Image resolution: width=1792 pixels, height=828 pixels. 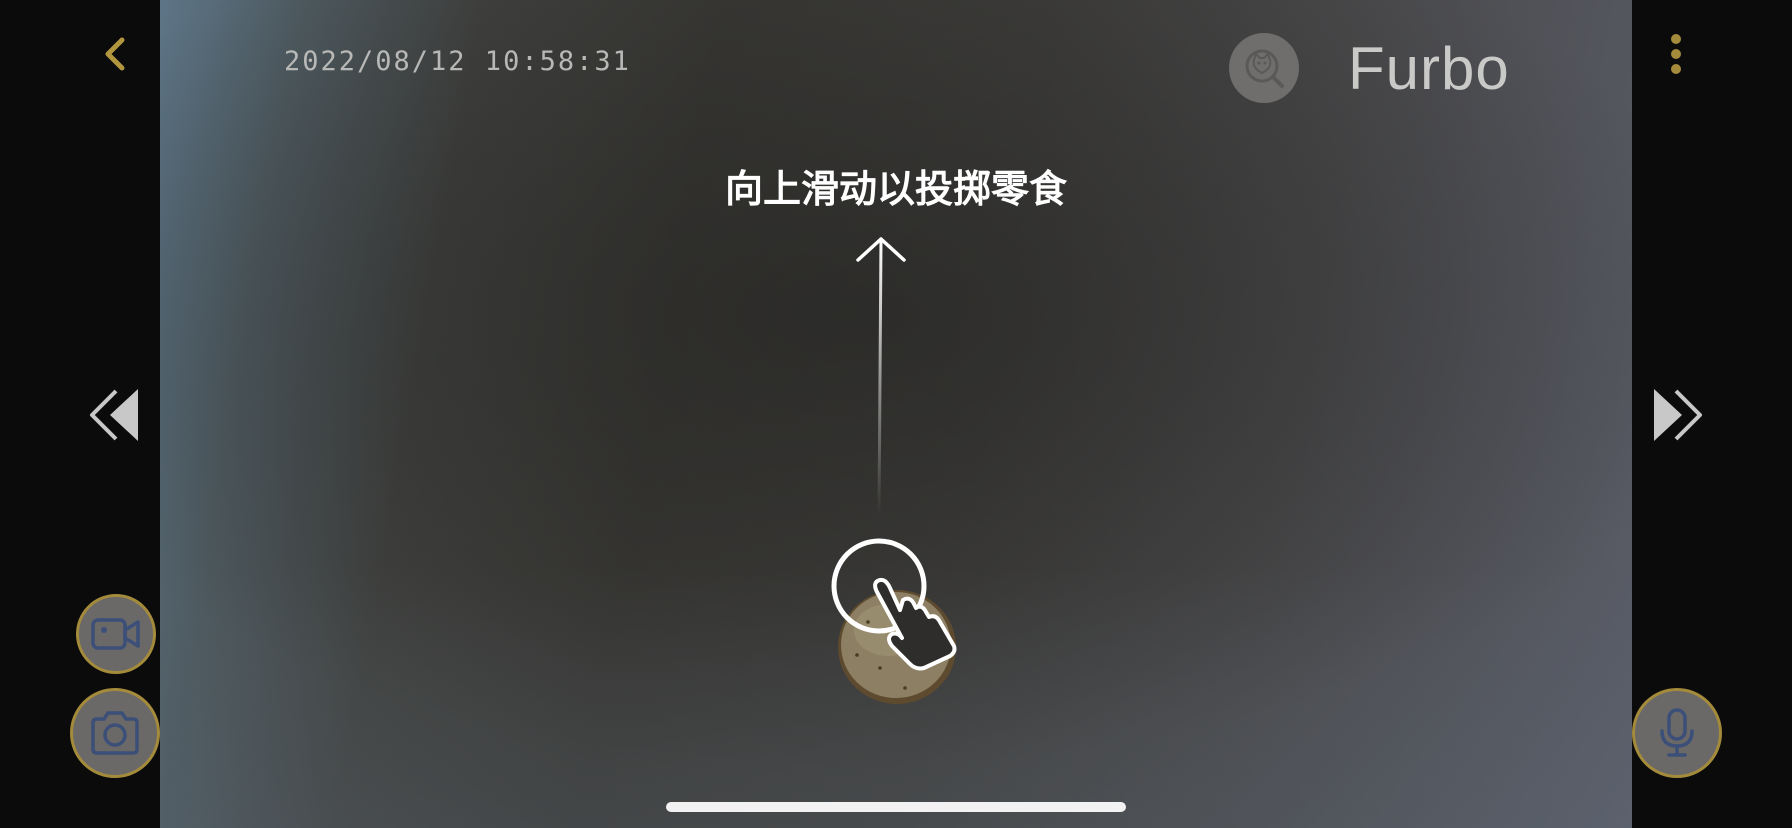 I want to click on more-options-button, so click(x=1676, y=54).